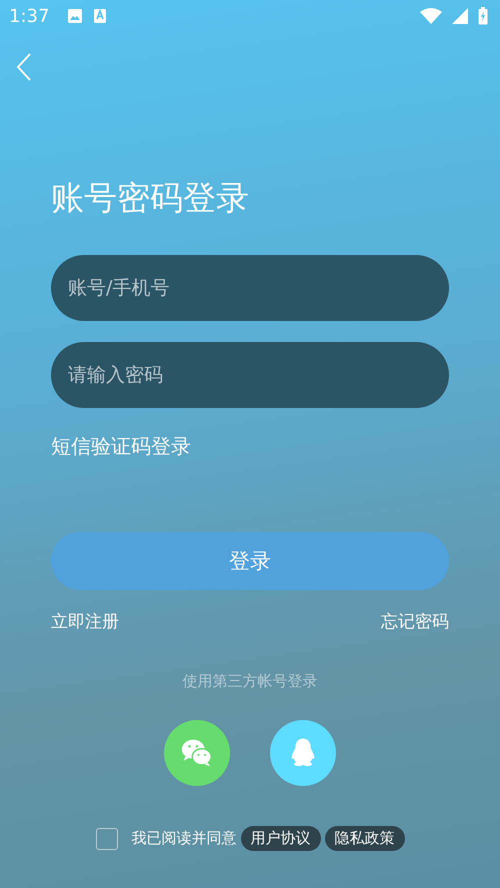 Image resolution: width=500 pixels, height=888 pixels. What do you see at coordinates (250, 288) in the screenshot?
I see `account-field: 账号/手机号` at bounding box center [250, 288].